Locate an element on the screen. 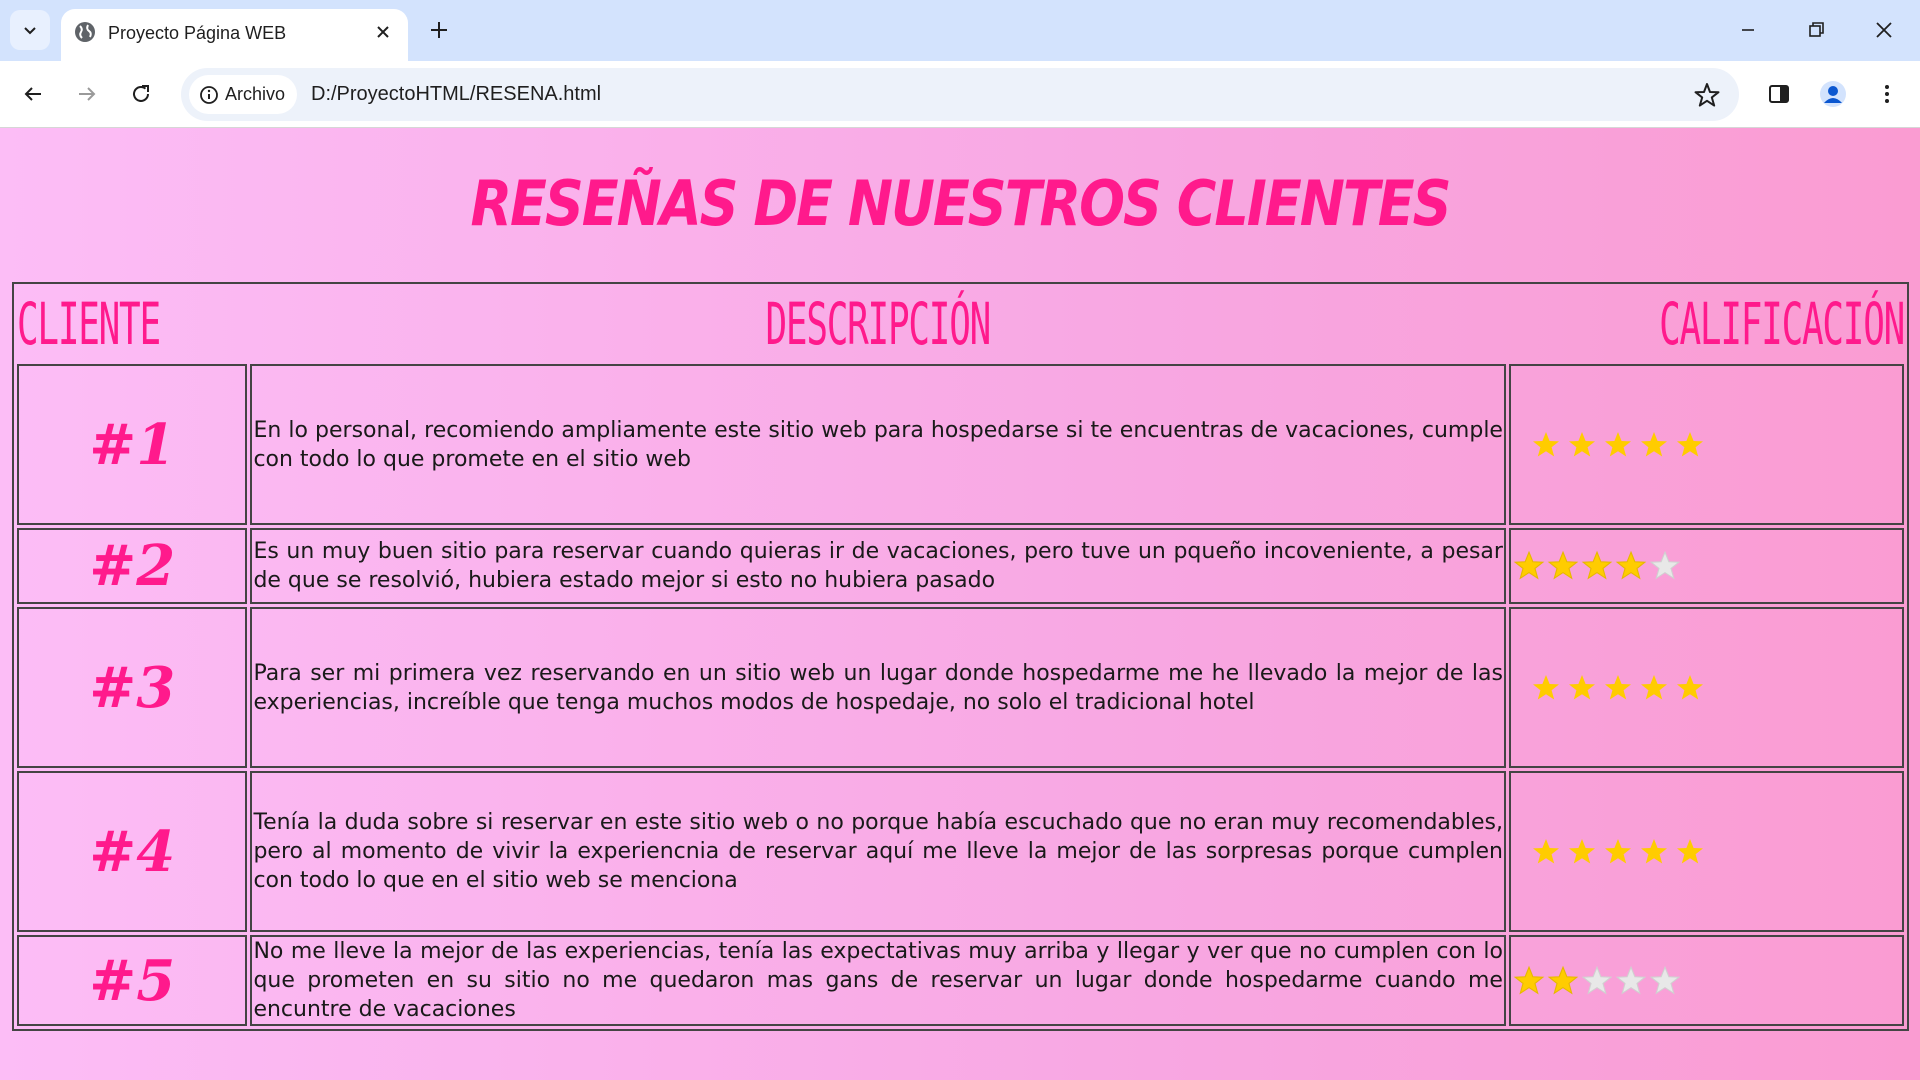 The width and height of the screenshot is (1920, 1080). close-window-icon is located at coordinates (1884, 30).